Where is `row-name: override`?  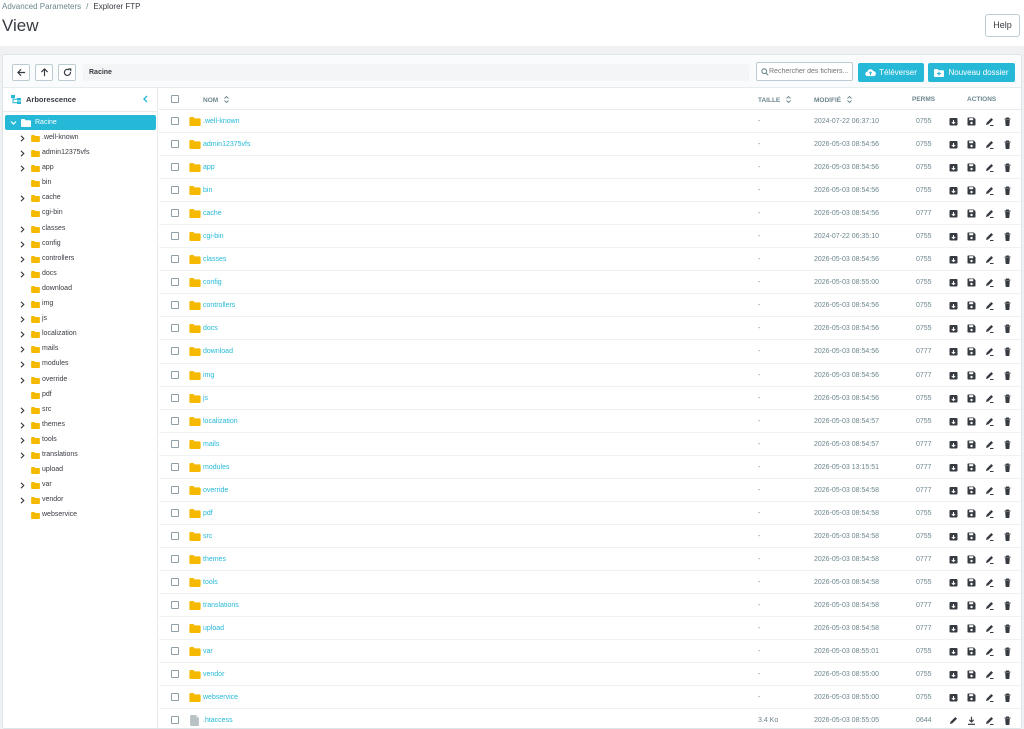 row-name: override is located at coordinates (215, 490).